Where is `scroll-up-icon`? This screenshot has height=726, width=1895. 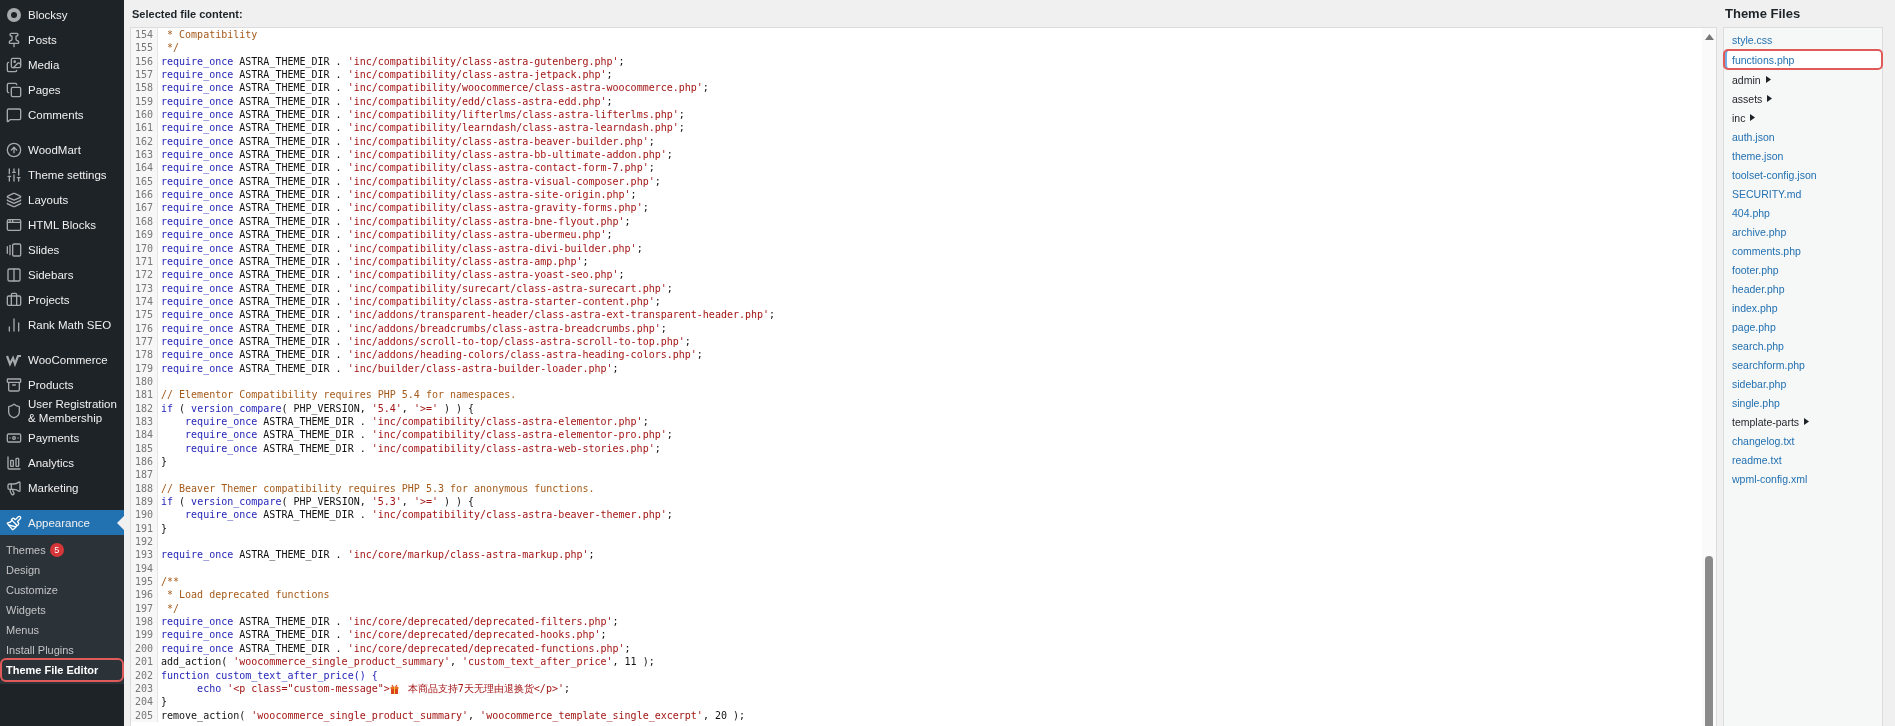 scroll-up-icon is located at coordinates (1709, 37).